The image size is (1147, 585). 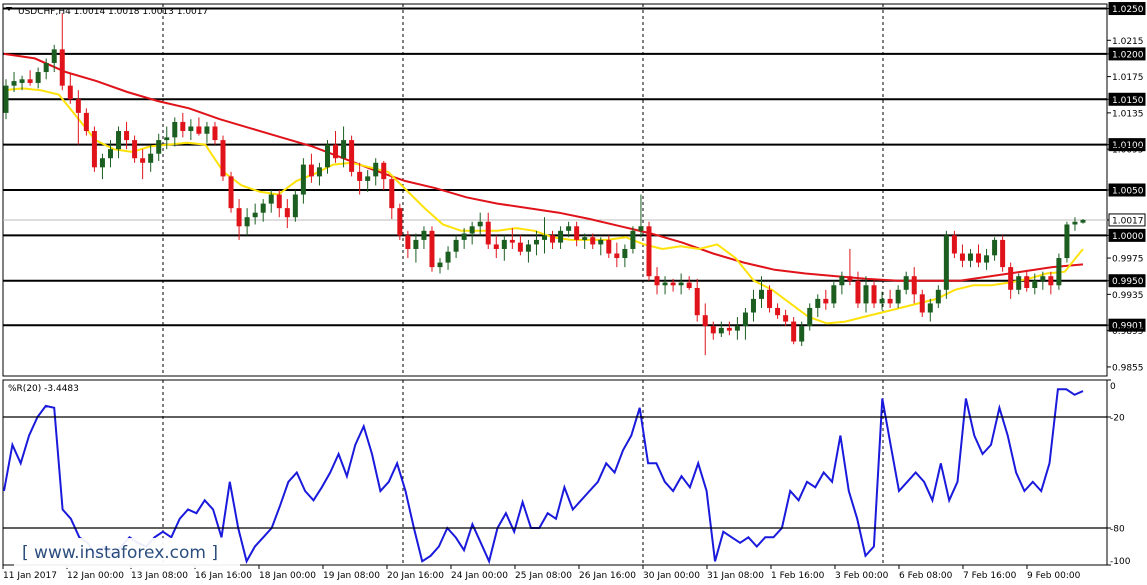 I want to click on time-tick-label: 20 Jan 16:00, so click(x=415, y=576).